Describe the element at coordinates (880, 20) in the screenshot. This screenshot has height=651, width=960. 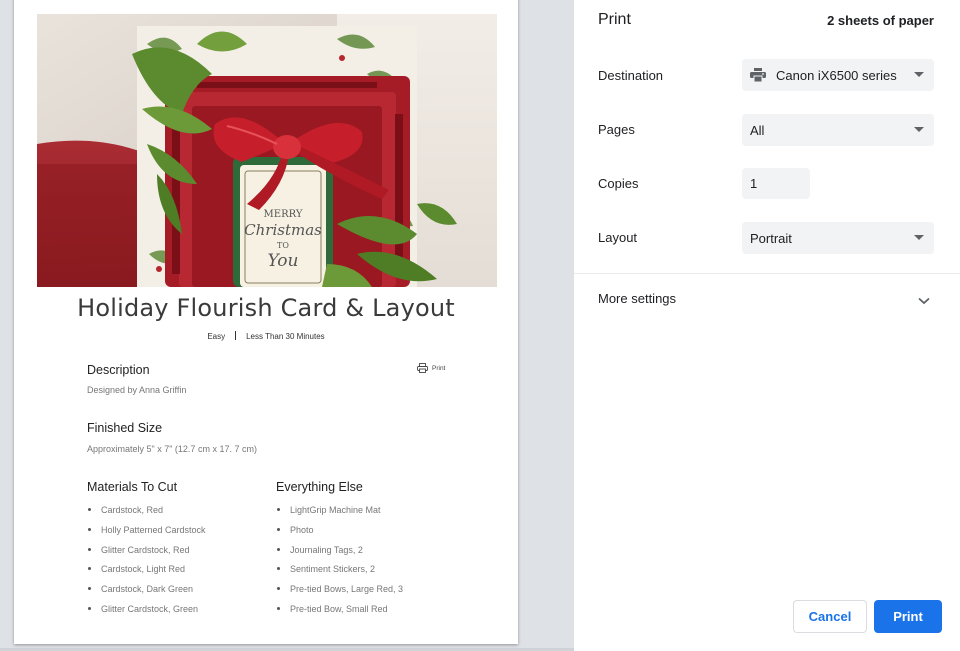
I see `sheet-count: 2 sheets of paper` at that location.